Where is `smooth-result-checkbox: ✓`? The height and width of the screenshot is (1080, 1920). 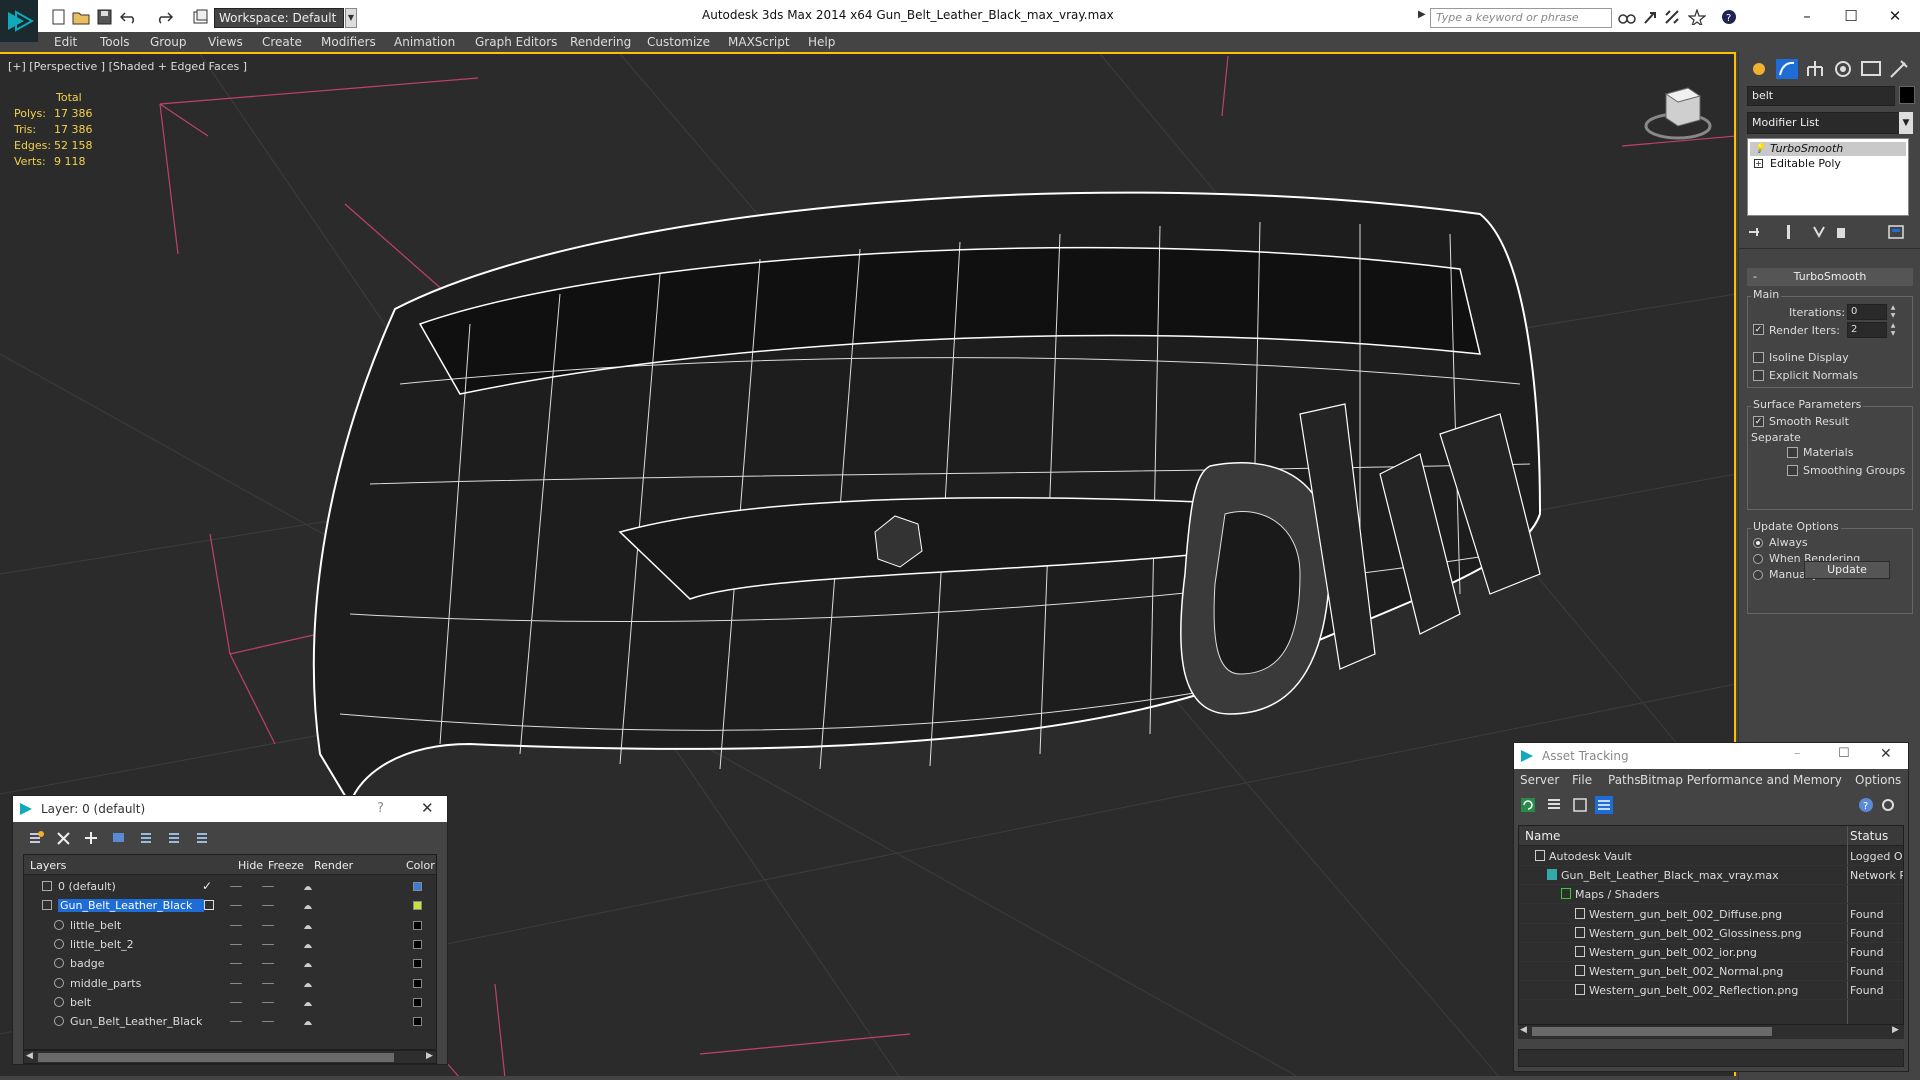
smooth-result-checkbox: ✓ is located at coordinates (1758, 421).